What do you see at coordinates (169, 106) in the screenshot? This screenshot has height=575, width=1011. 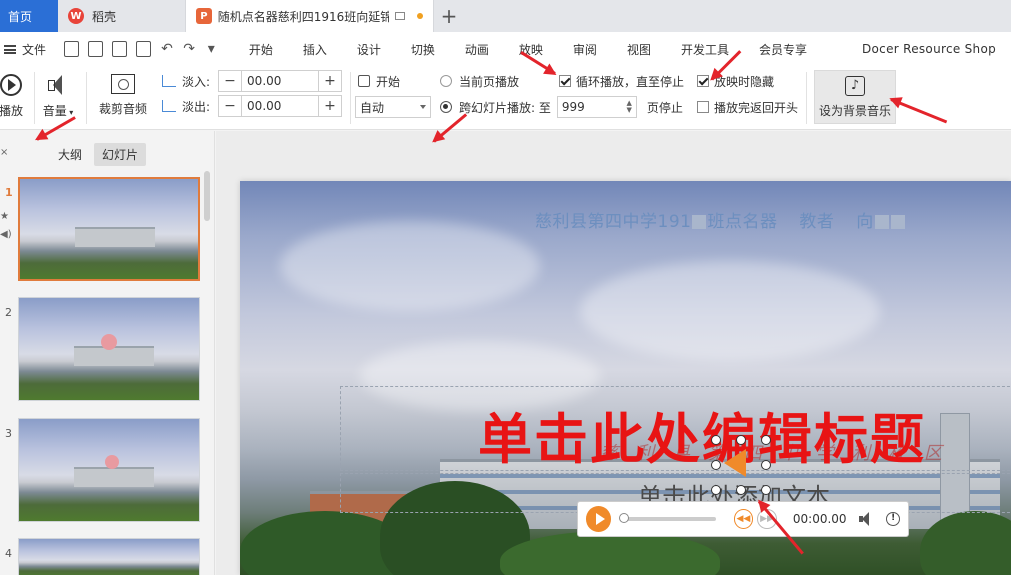 I see `fade-out-icon` at bounding box center [169, 106].